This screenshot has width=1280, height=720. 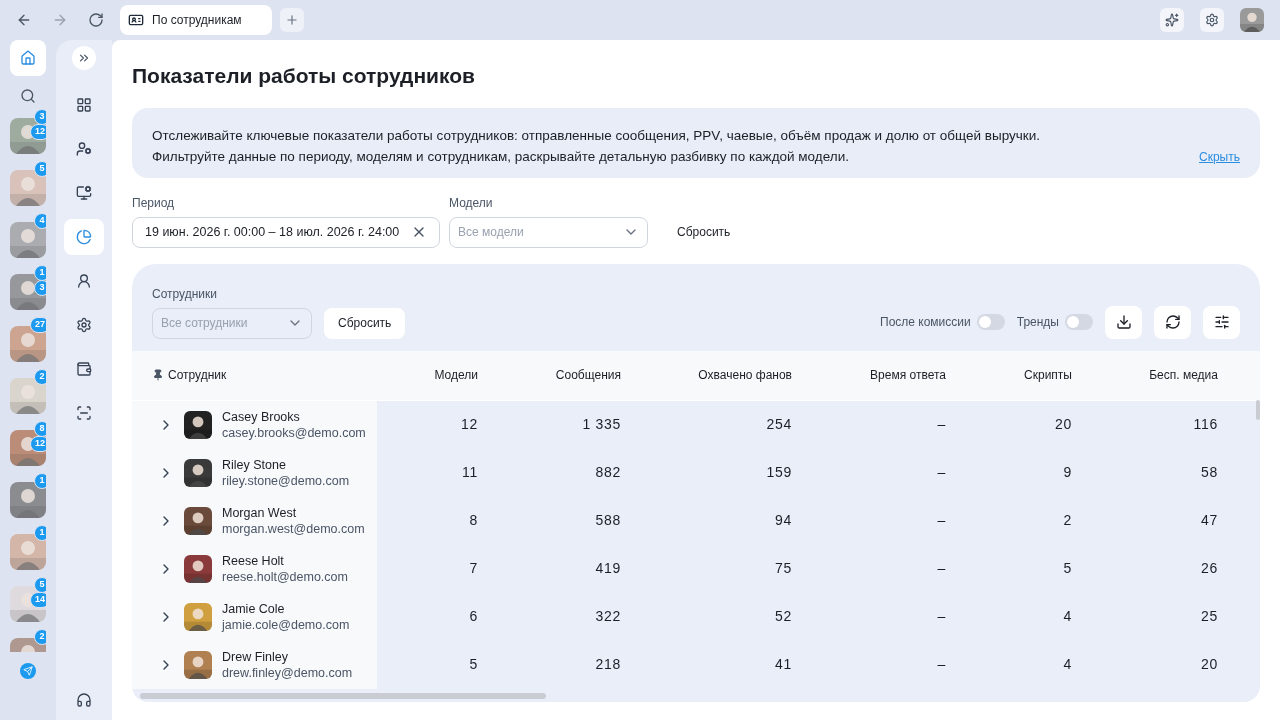 I want to click on table-cell-text: 11, so click(x=470, y=472).